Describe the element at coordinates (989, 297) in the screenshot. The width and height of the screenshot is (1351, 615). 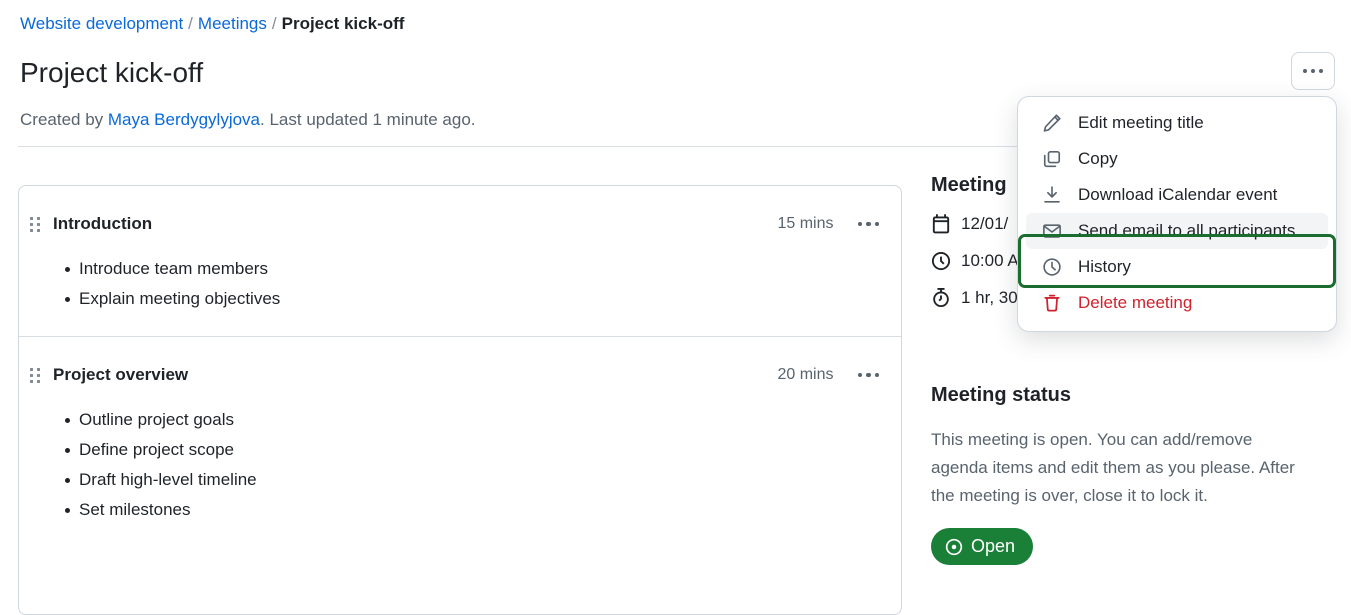
I see `meeting-duration-value: 1 hr, 30` at that location.